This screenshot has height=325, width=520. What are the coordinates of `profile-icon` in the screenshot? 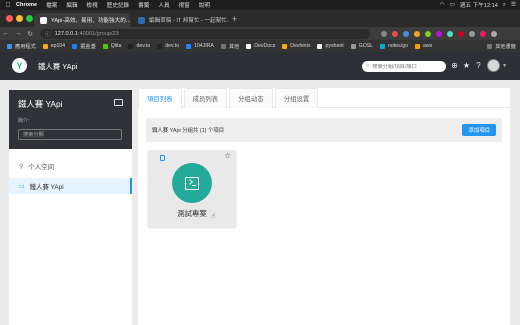 It's located at (483, 33).